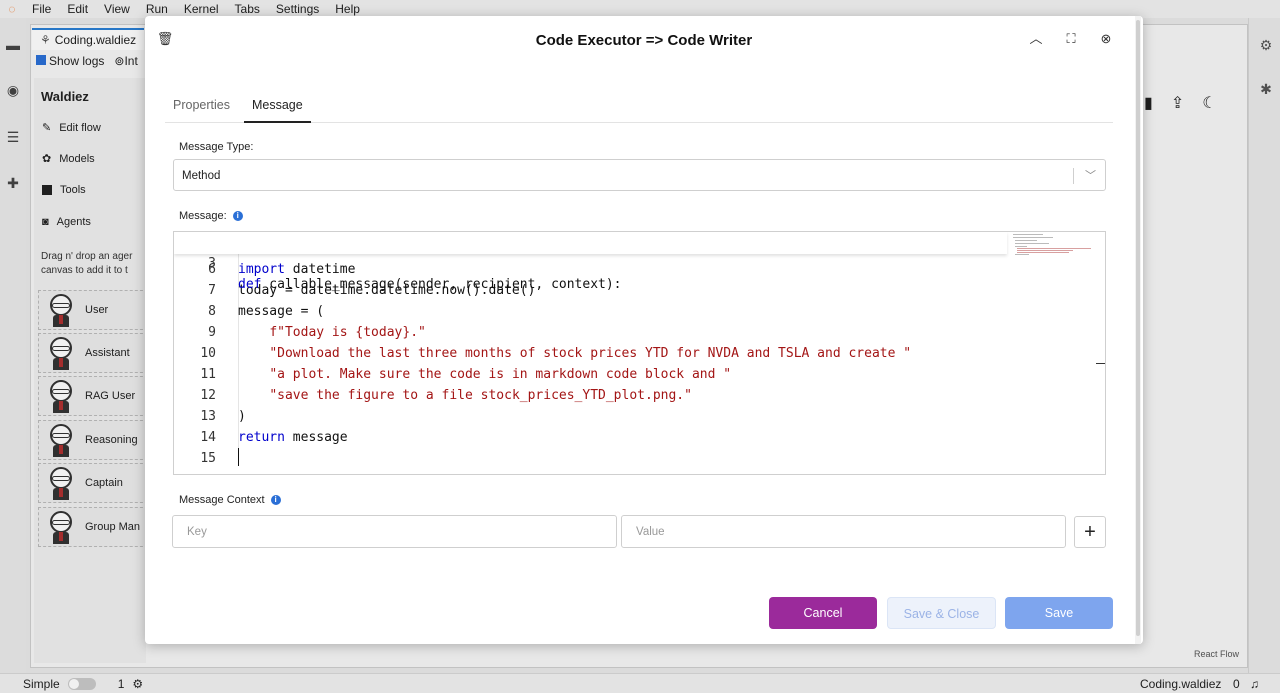  I want to click on line-number: 12, so click(208, 395).